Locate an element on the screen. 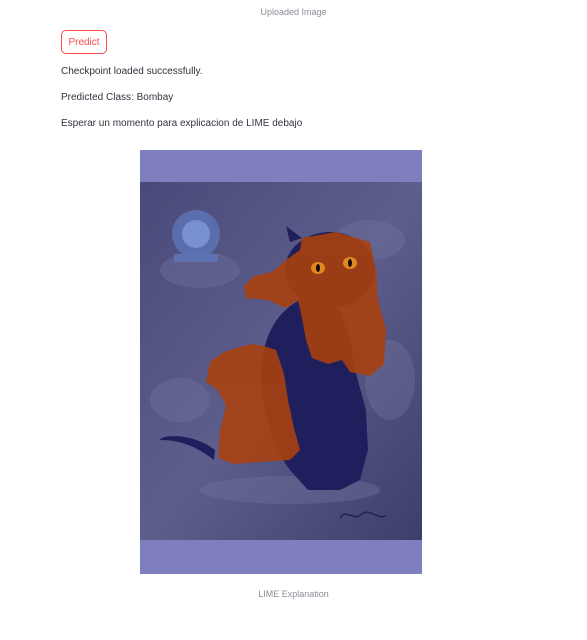 The width and height of the screenshot is (587, 640). uploaded-image-caption: Uploaded Image is located at coordinates (293, 12).